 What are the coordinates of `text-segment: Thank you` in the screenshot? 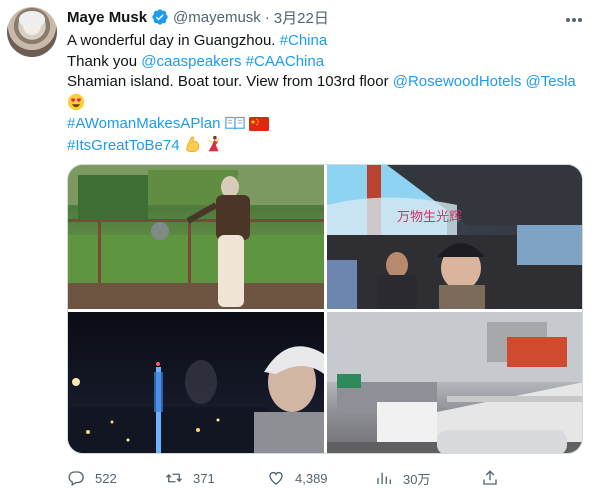 It's located at (104, 61).